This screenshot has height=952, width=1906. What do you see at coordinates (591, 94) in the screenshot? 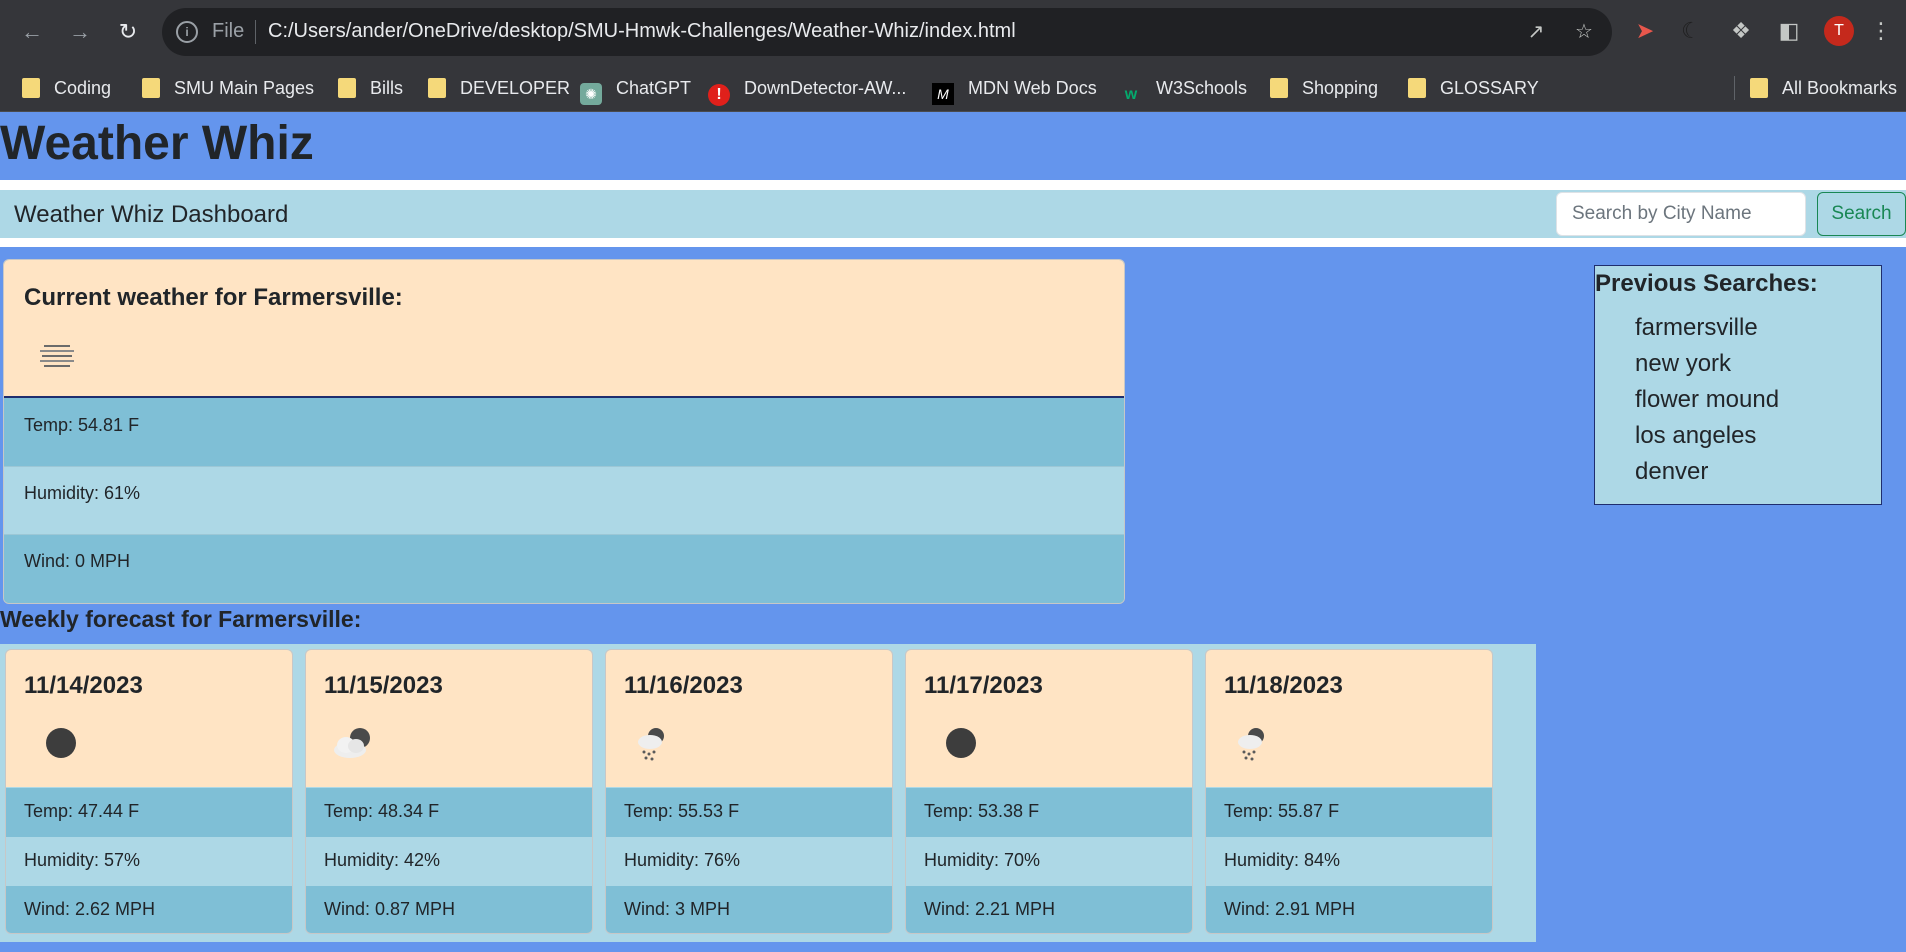
I see `chatgpt-icon: ✺` at bounding box center [591, 94].